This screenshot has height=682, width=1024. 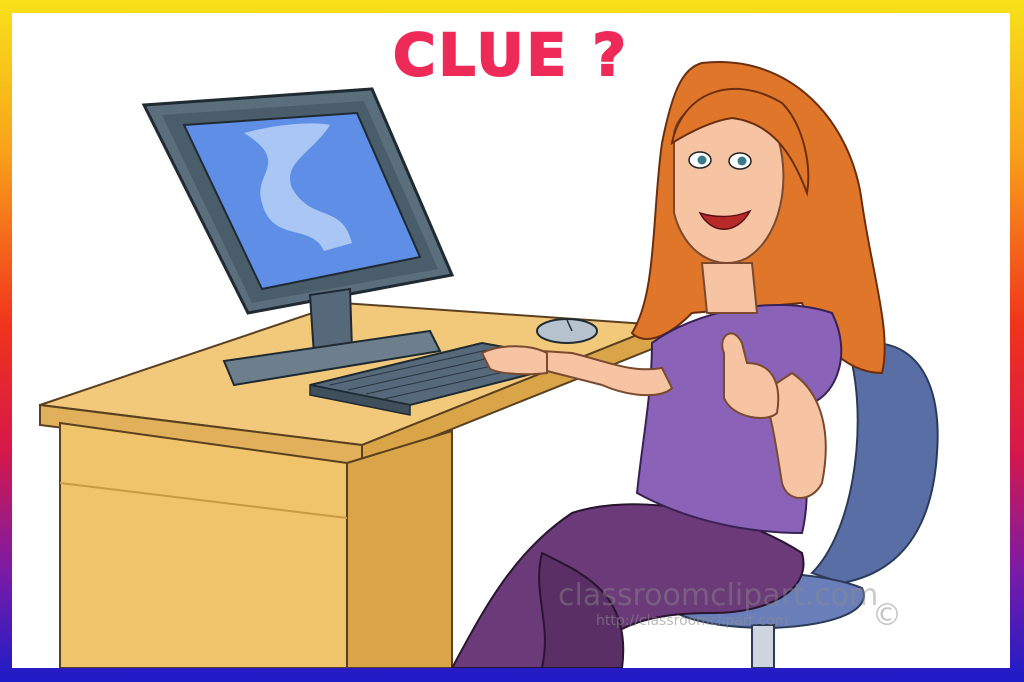 What do you see at coordinates (692, 621) in the screenshot?
I see `watermark-url: http://classroomclipart.com` at bounding box center [692, 621].